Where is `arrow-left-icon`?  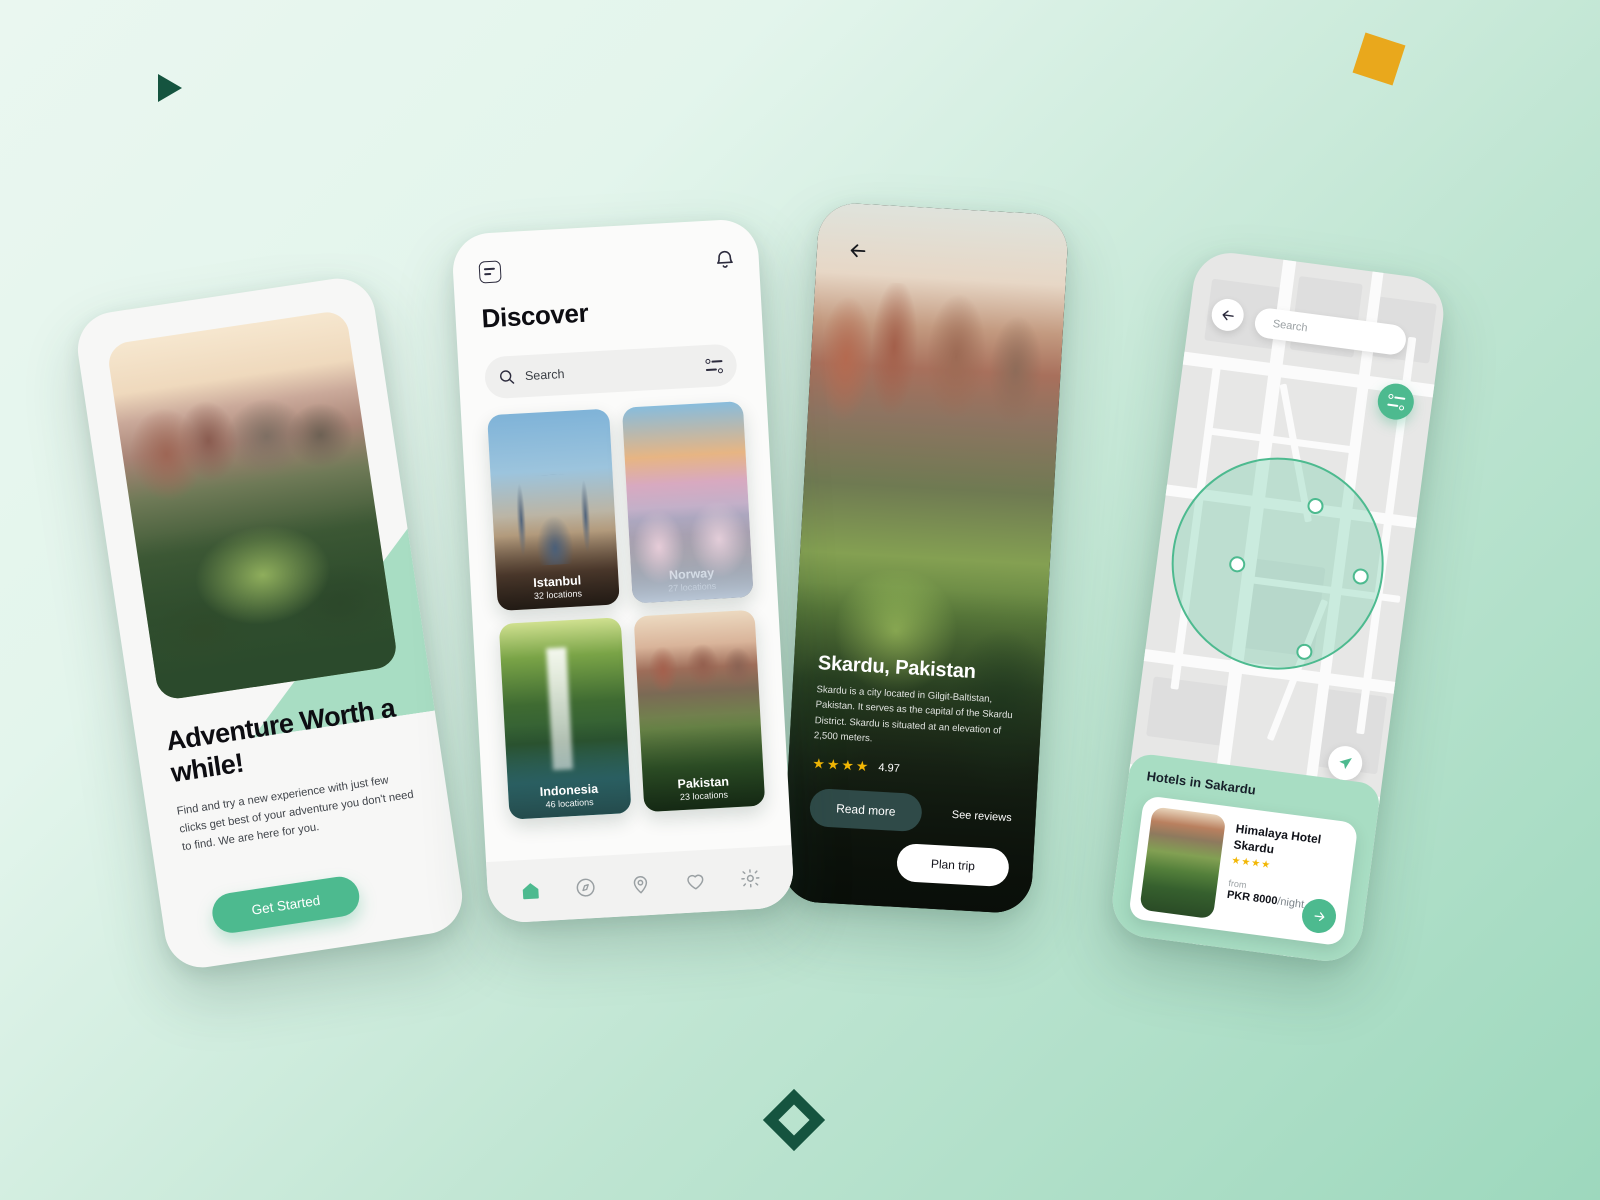
arrow-left-icon is located at coordinates (1228, 314).